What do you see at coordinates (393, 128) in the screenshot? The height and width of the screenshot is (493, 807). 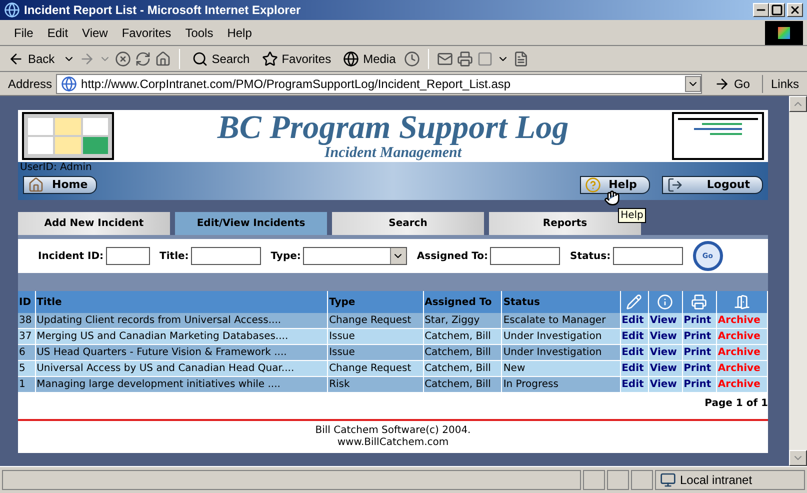 I see `app-title: BC Program Support Log` at bounding box center [393, 128].